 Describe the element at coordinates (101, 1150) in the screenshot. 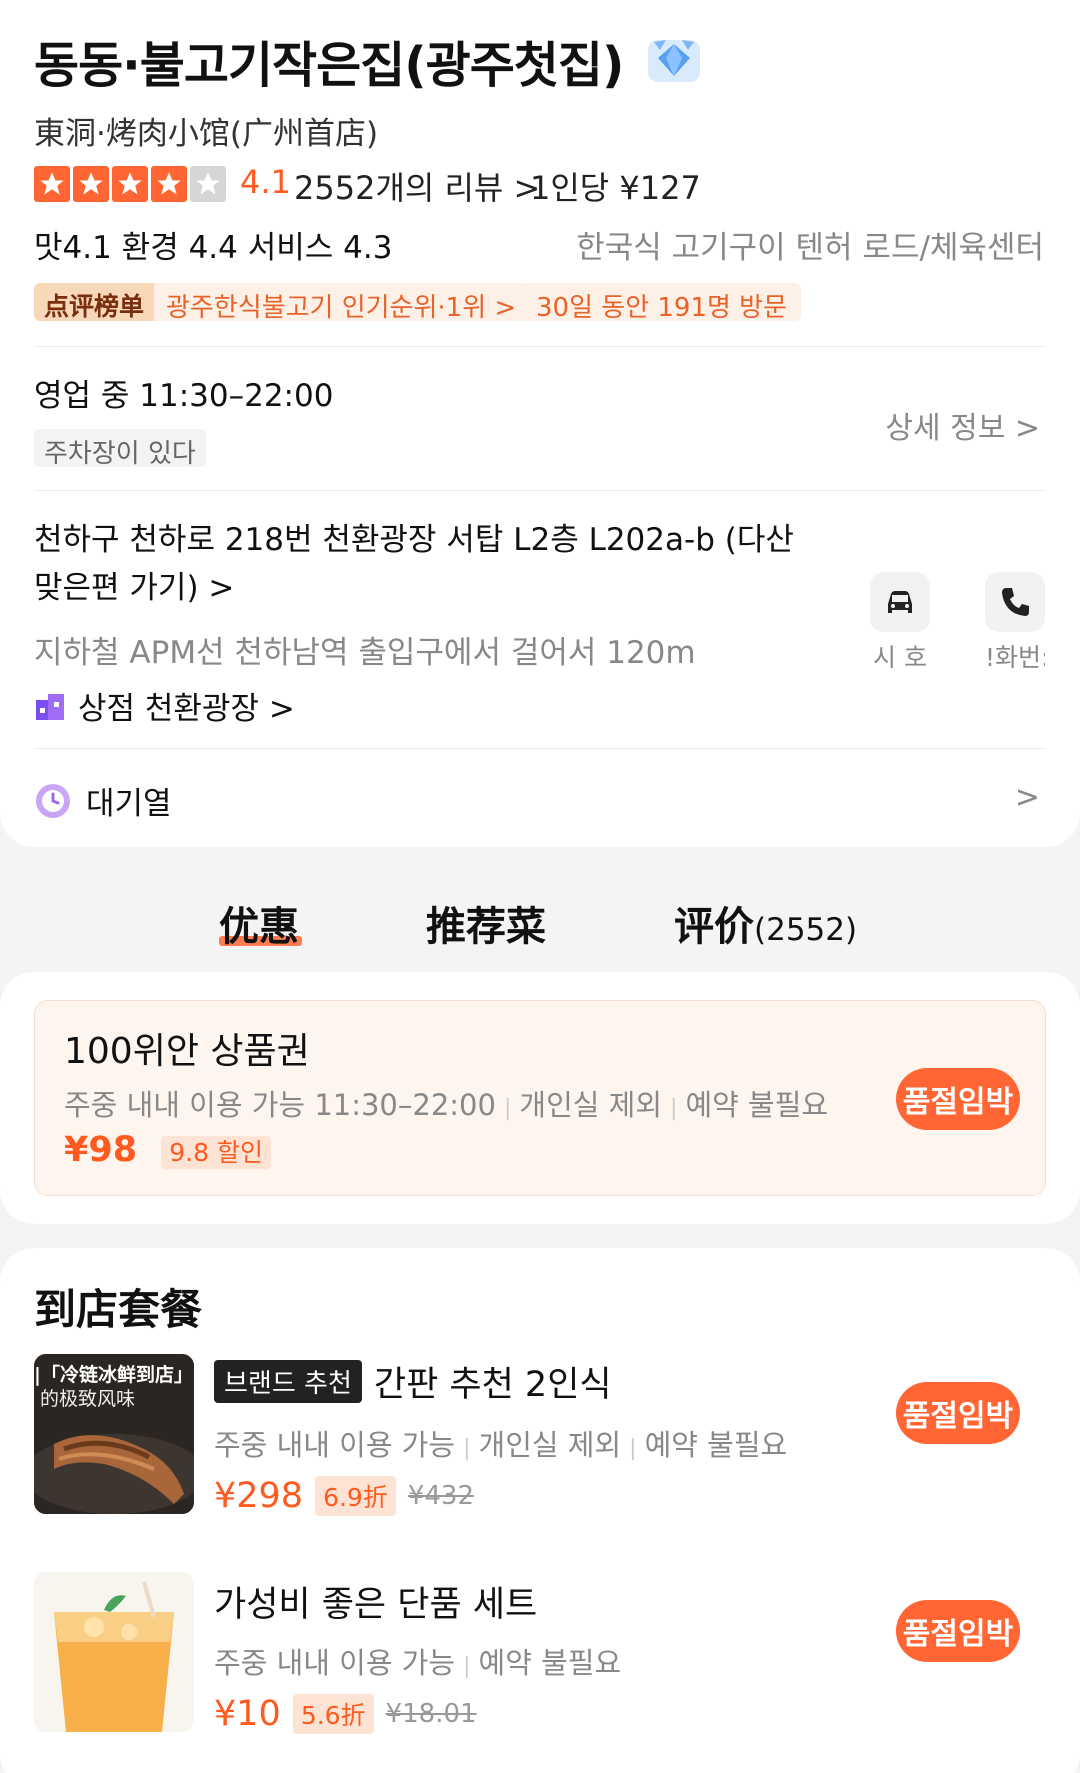

I see `voucher-price: ¥98` at that location.